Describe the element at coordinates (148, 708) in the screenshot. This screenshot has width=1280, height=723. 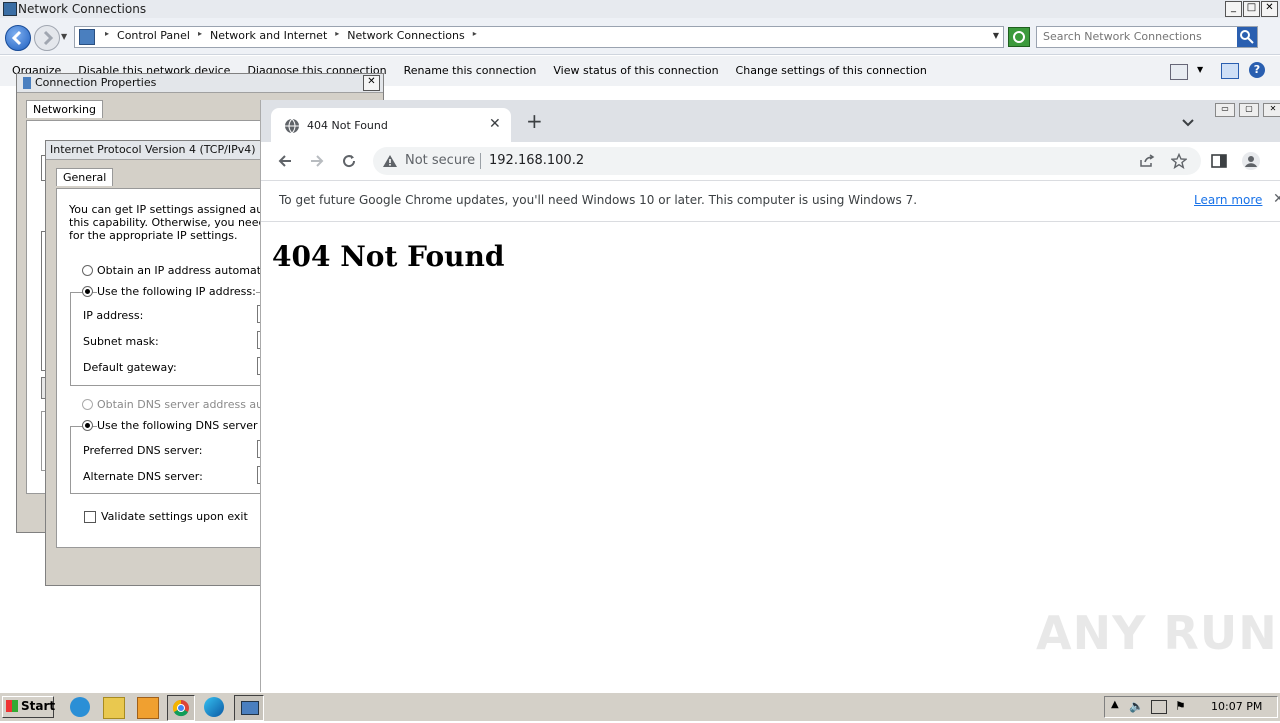
I see `media-player-icon` at that location.